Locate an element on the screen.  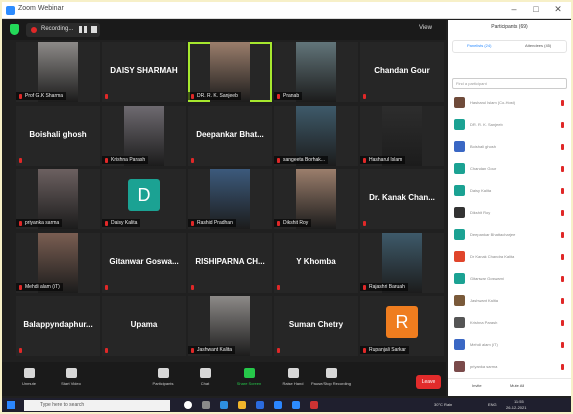
leave-button: Leave is located at coordinates (428, 382).